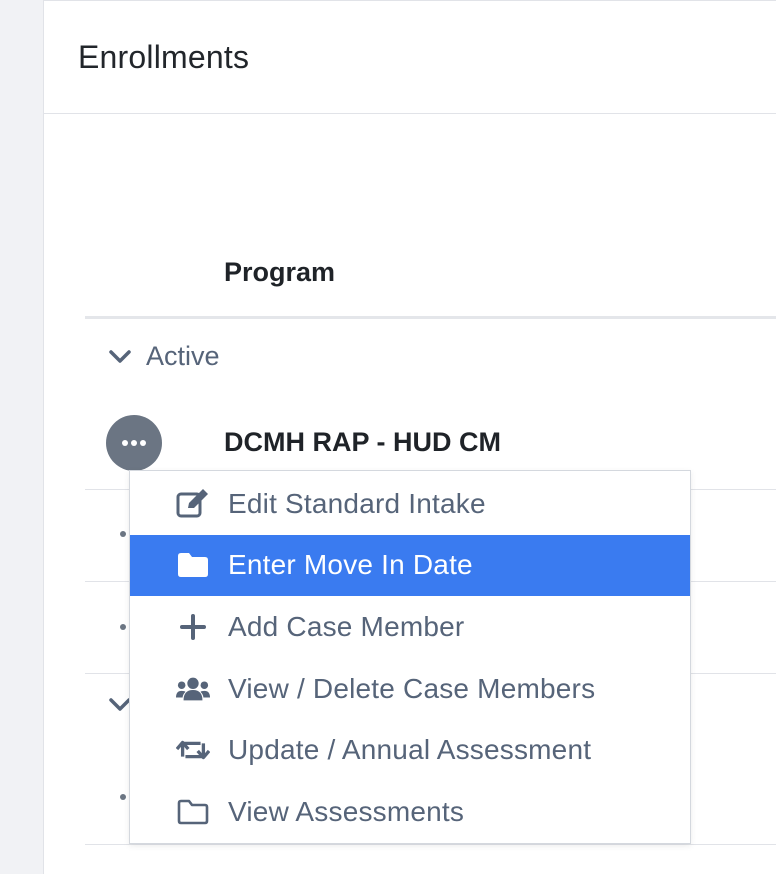 Image resolution: width=776 pixels, height=874 pixels. Describe the element at coordinates (362, 442) in the screenshot. I see `program-name: DCMH RAP - HUD CM` at that location.